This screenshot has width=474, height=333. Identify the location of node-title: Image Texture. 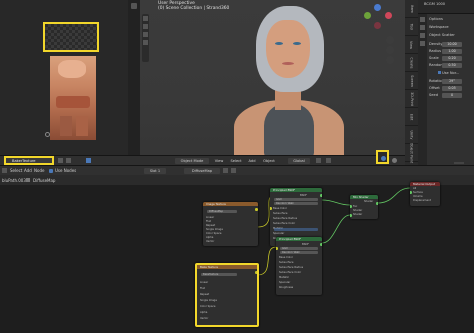
(230, 204).